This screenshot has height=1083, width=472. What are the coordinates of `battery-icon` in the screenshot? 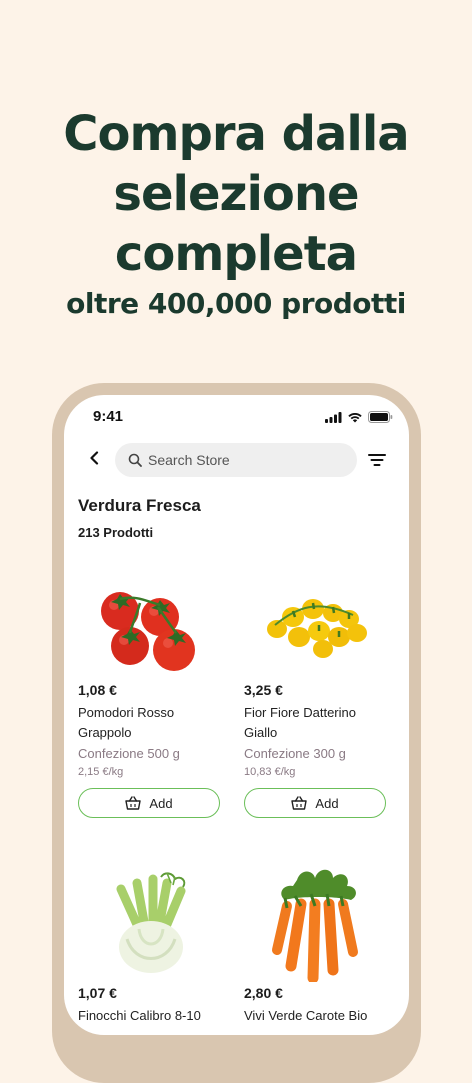 It's located at (380, 417).